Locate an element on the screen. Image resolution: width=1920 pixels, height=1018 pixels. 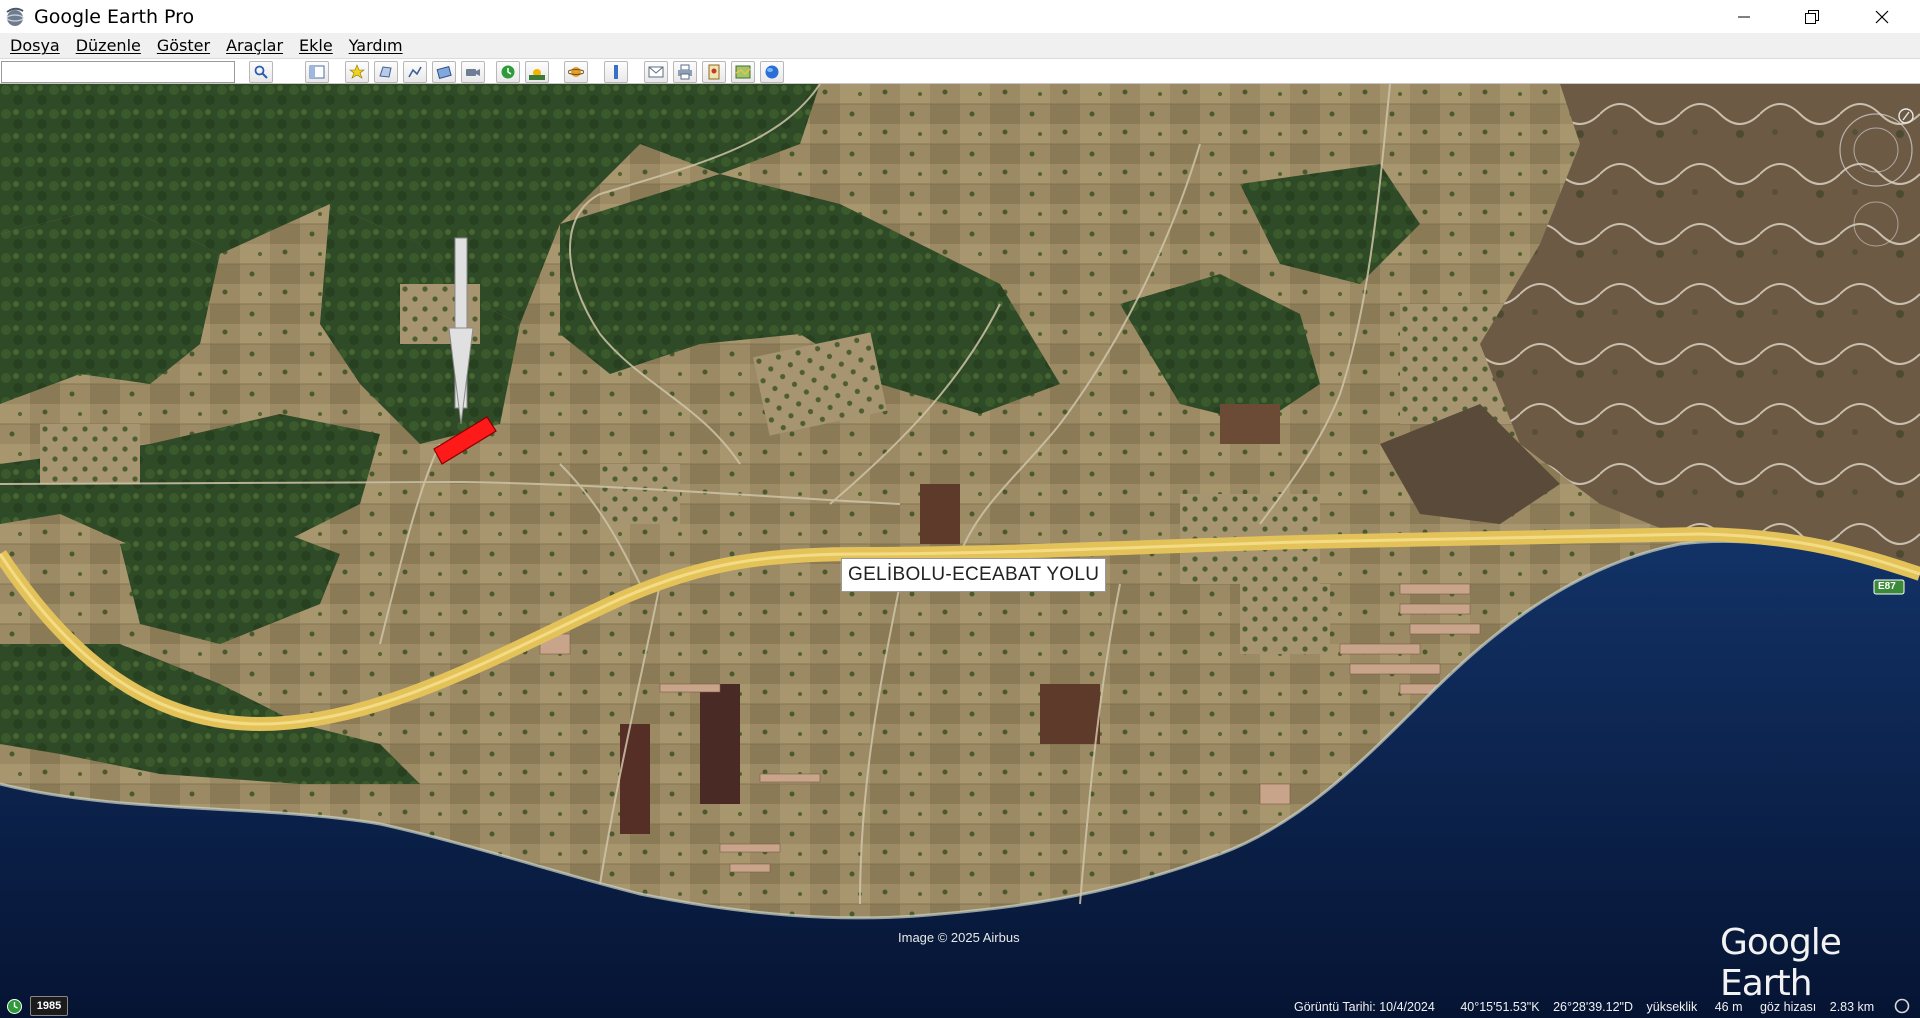
add-image-overlay-icon is located at coordinates (444, 72).